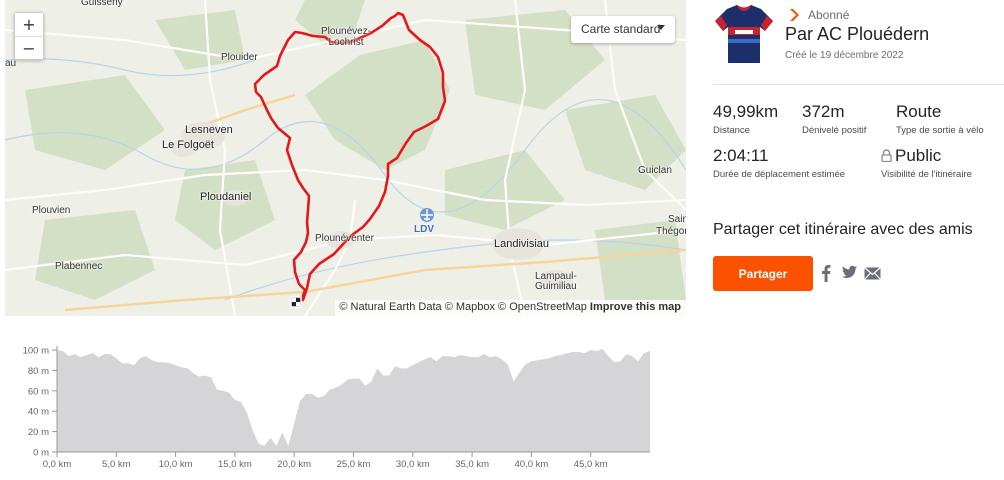  What do you see at coordinates (472, 464) in the screenshot?
I see `x-tick-label: 35,0 km` at bounding box center [472, 464].